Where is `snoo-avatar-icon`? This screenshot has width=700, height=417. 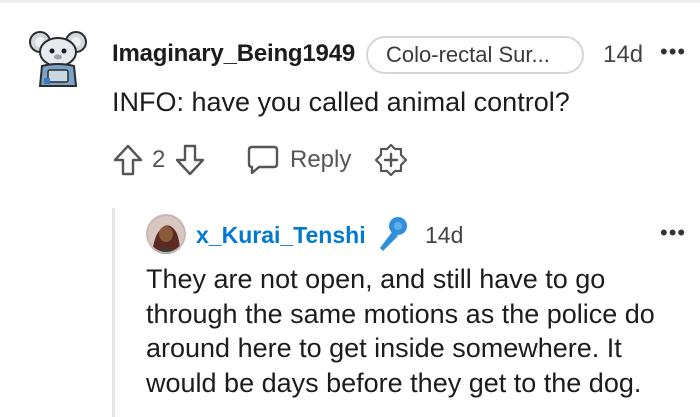 snoo-avatar-icon is located at coordinates (58, 56).